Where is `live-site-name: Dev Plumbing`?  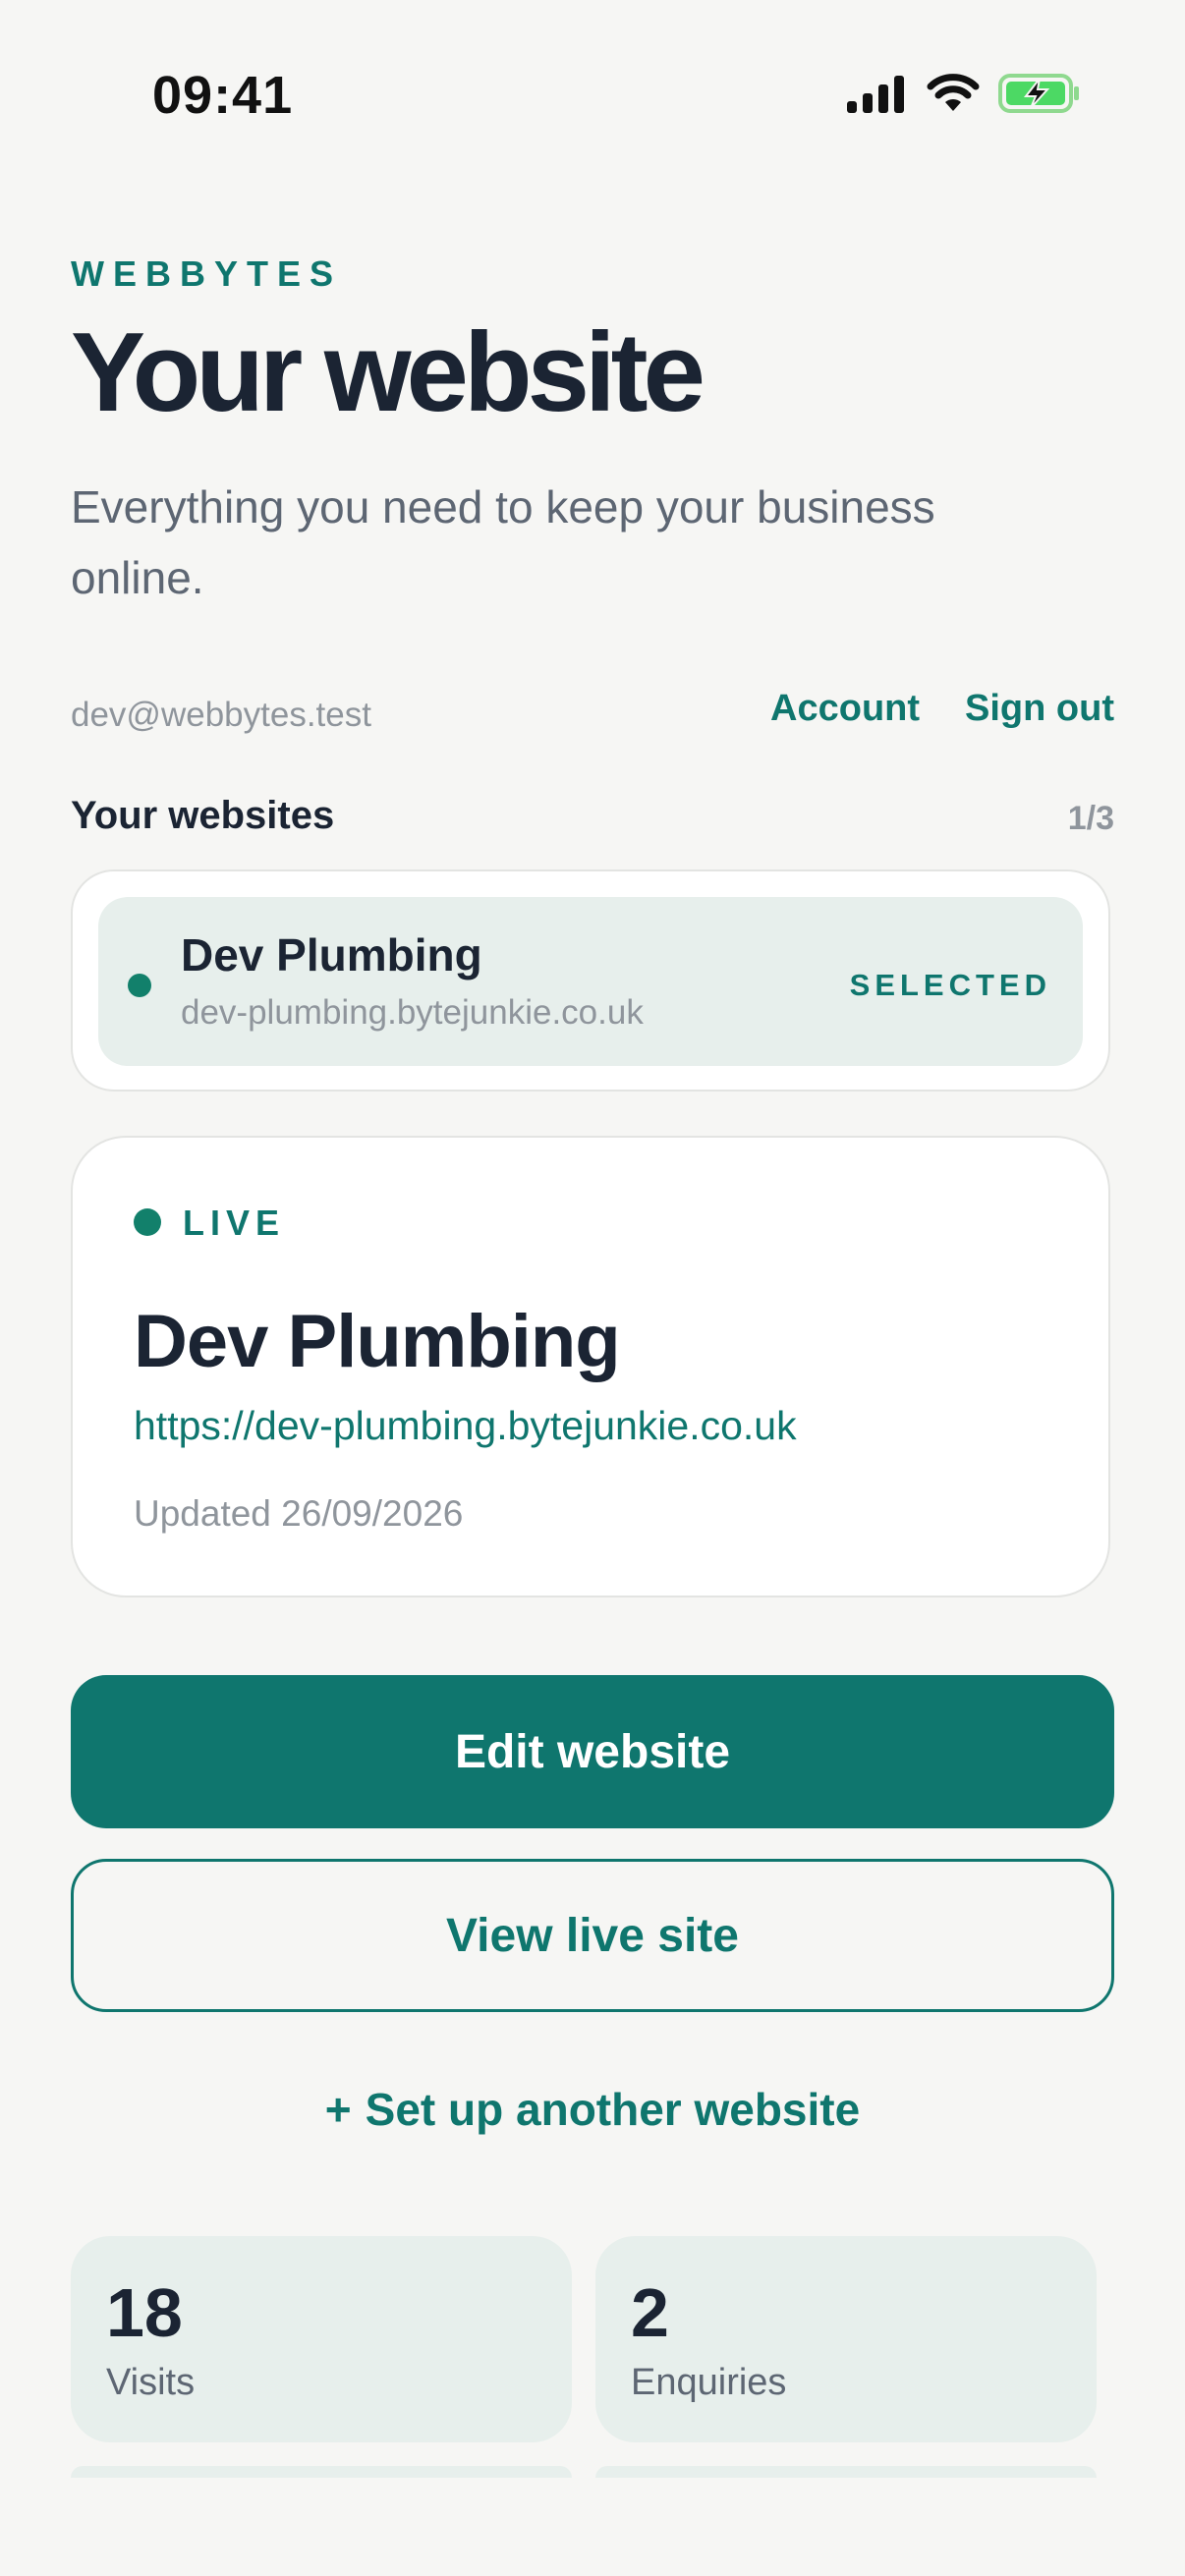 live-site-name: Dev Plumbing is located at coordinates (378, 1341).